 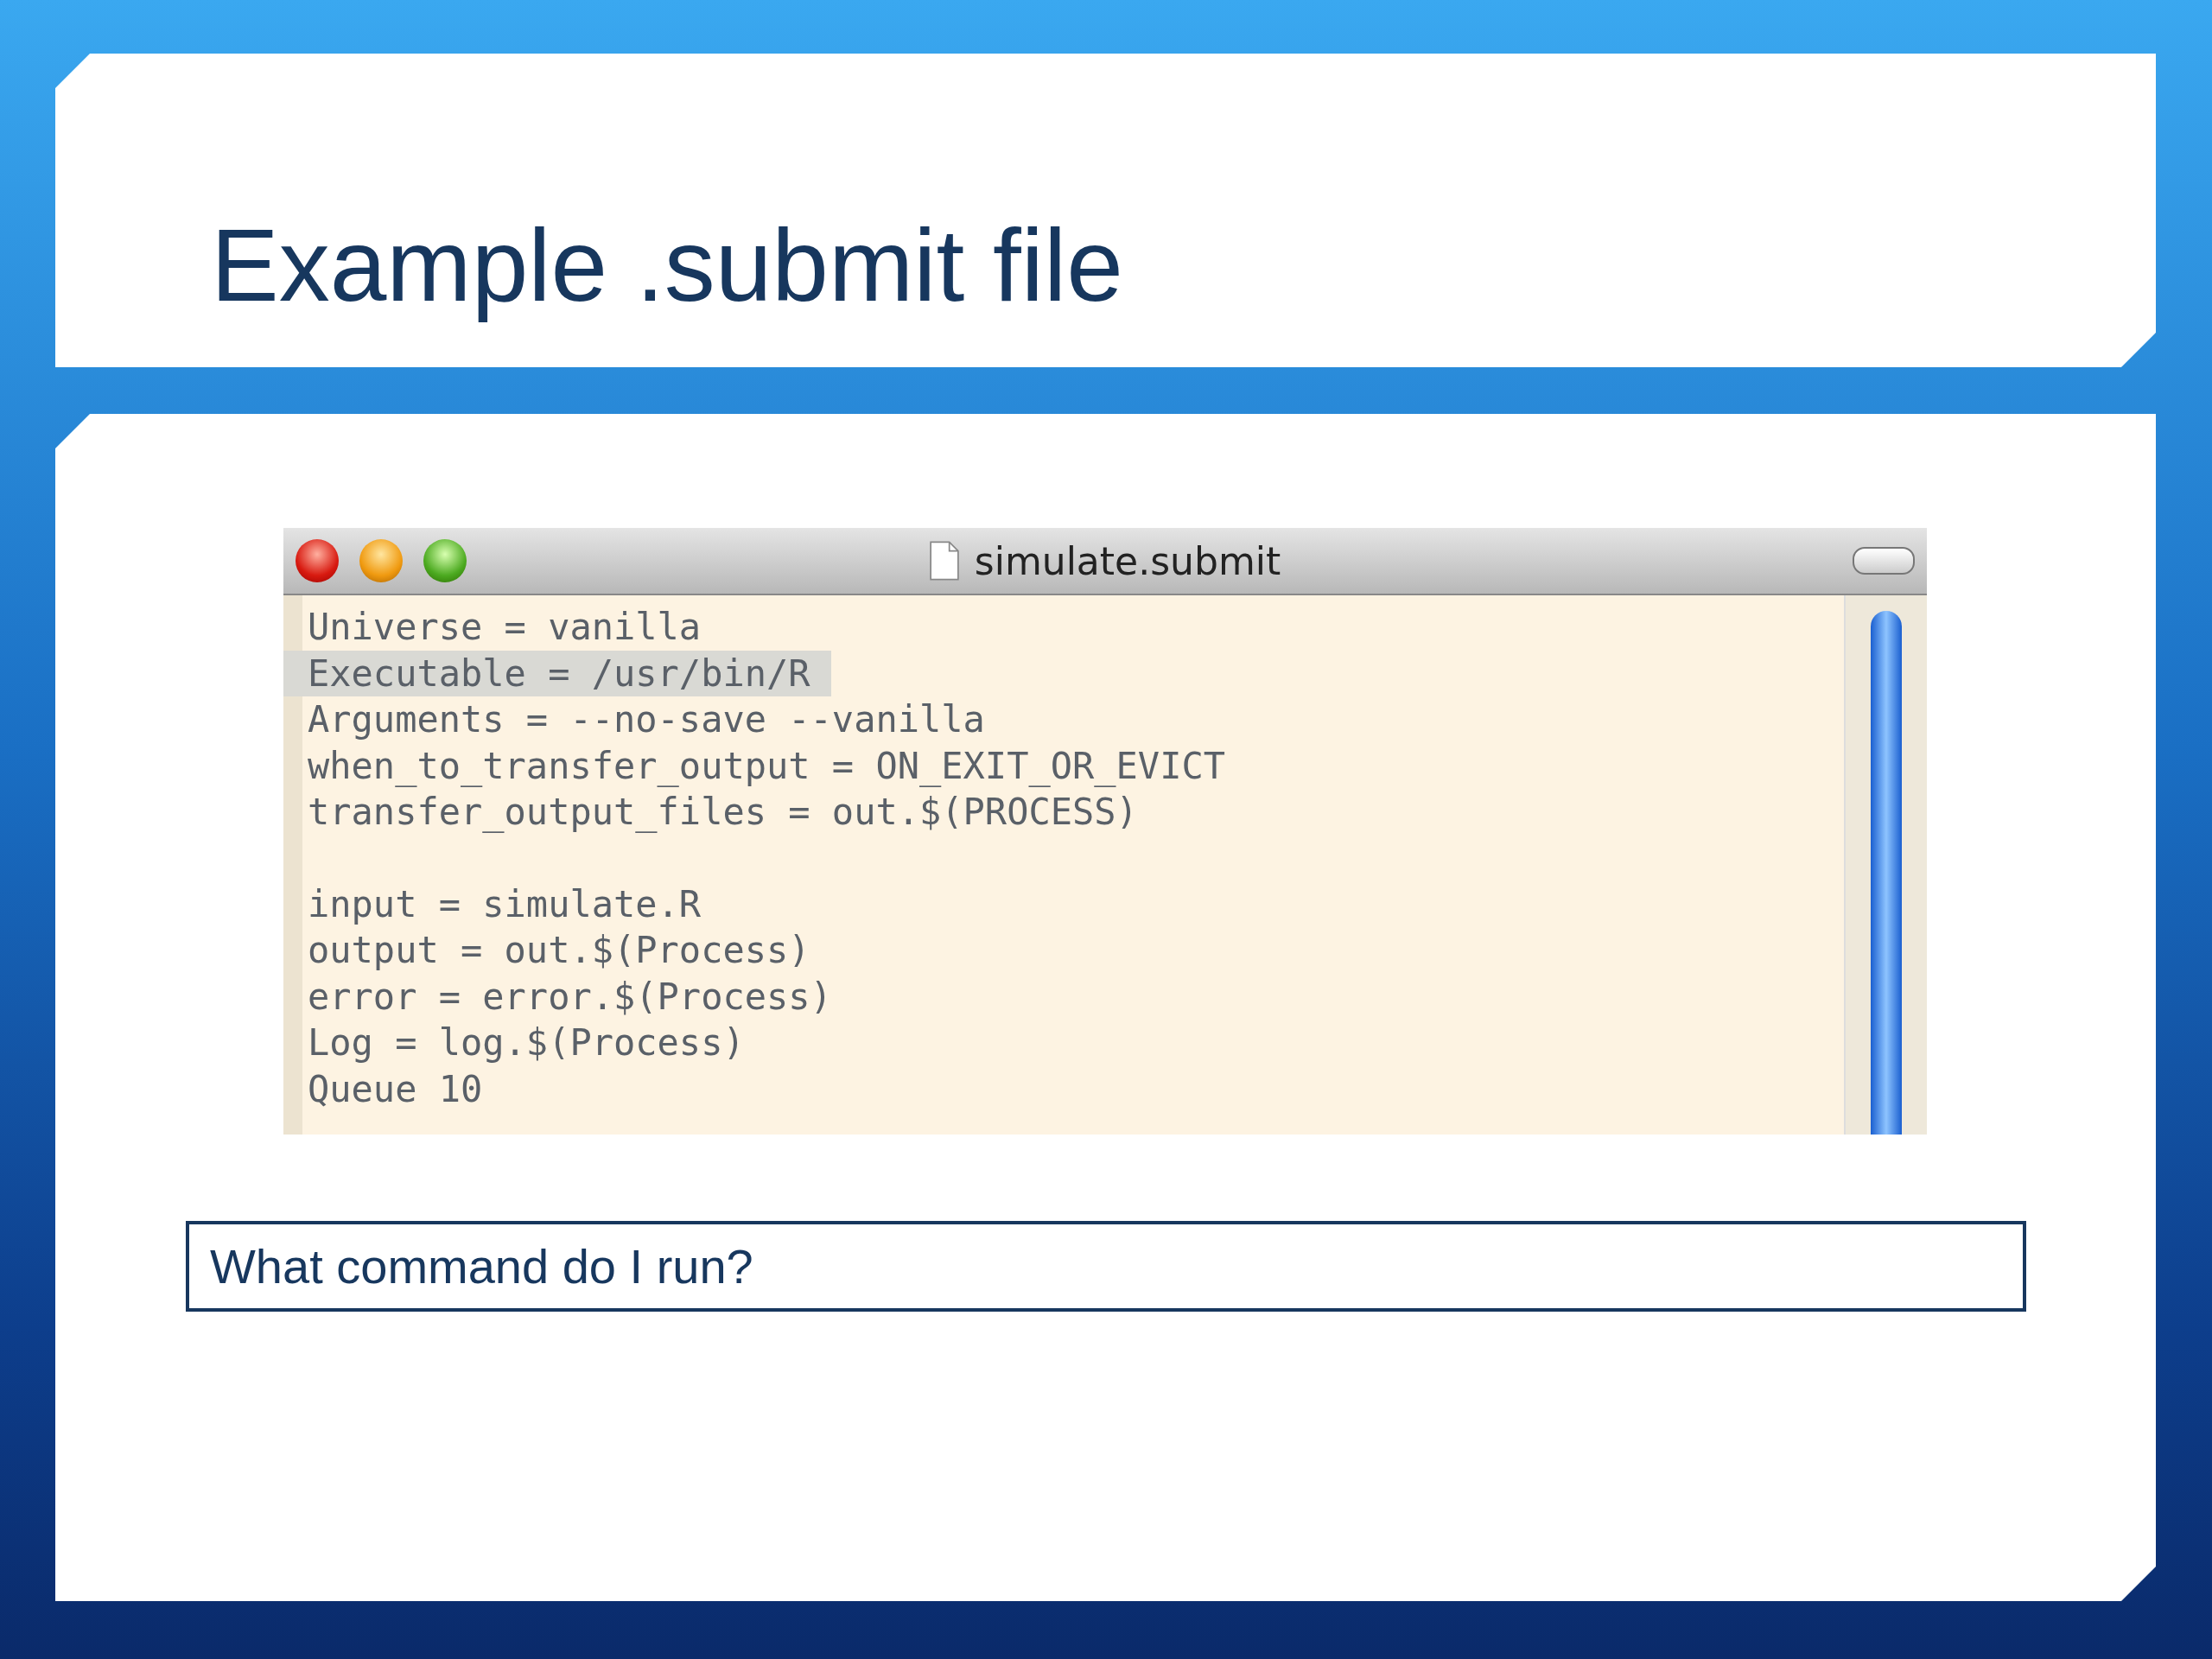 What do you see at coordinates (646, 719) in the screenshot?
I see `code-line: Arguments = --no-save --vanilla` at bounding box center [646, 719].